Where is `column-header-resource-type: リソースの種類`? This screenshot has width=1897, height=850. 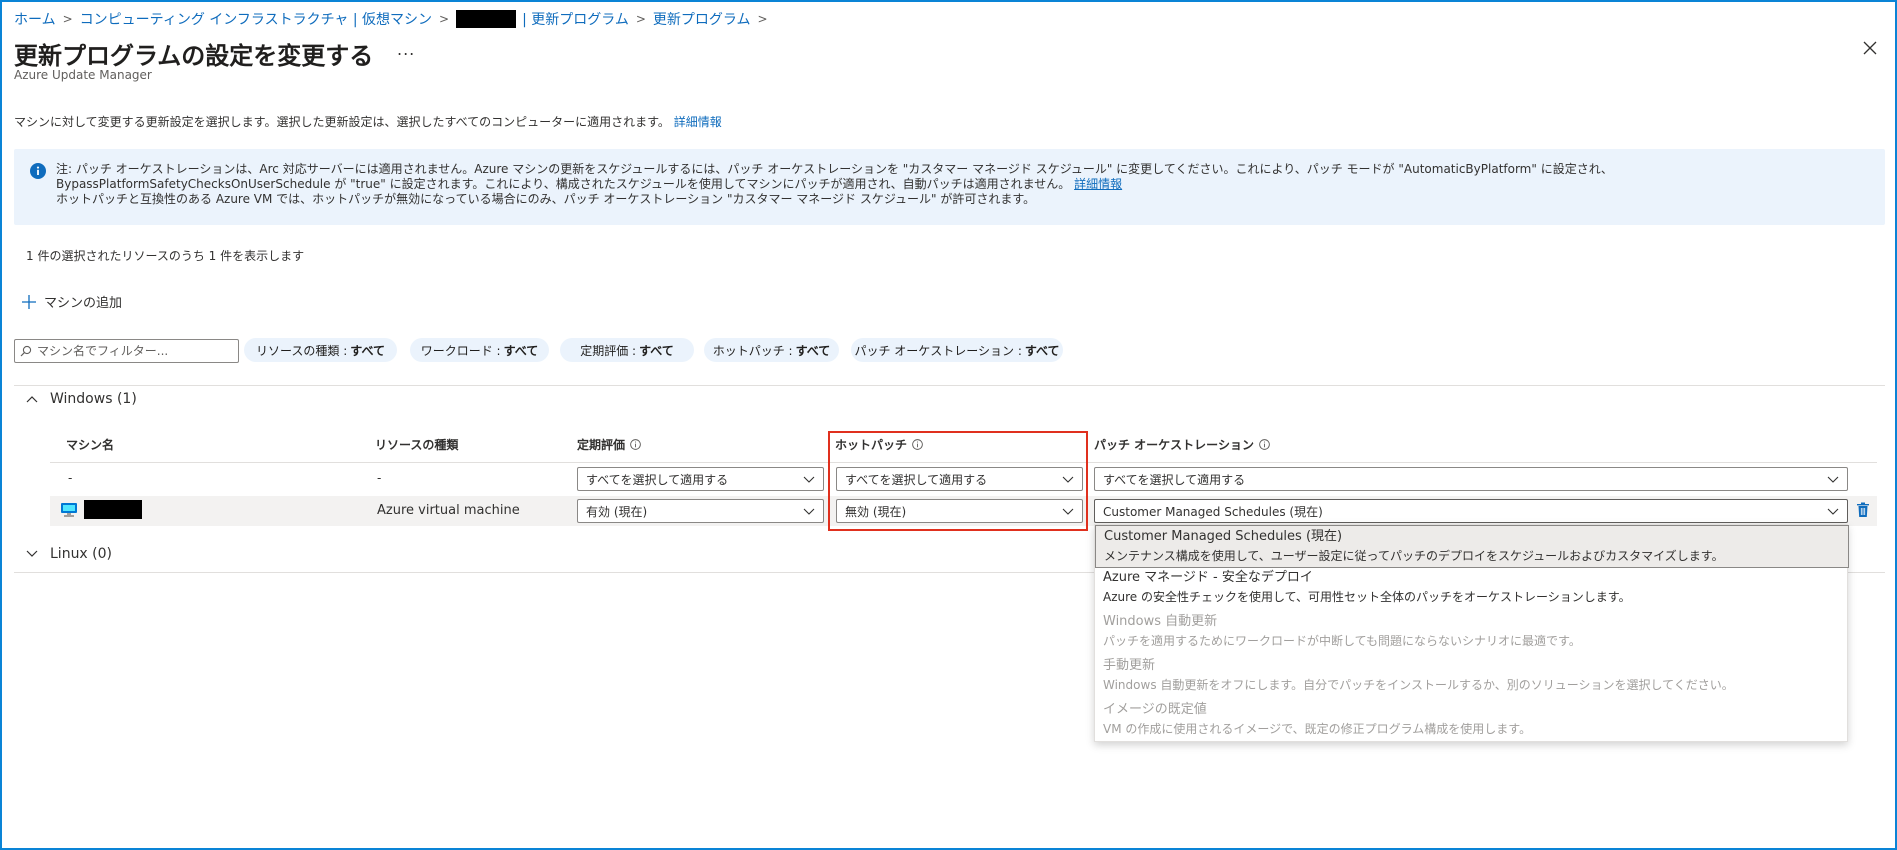
column-header-resource-type: リソースの種類 is located at coordinates (416, 444).